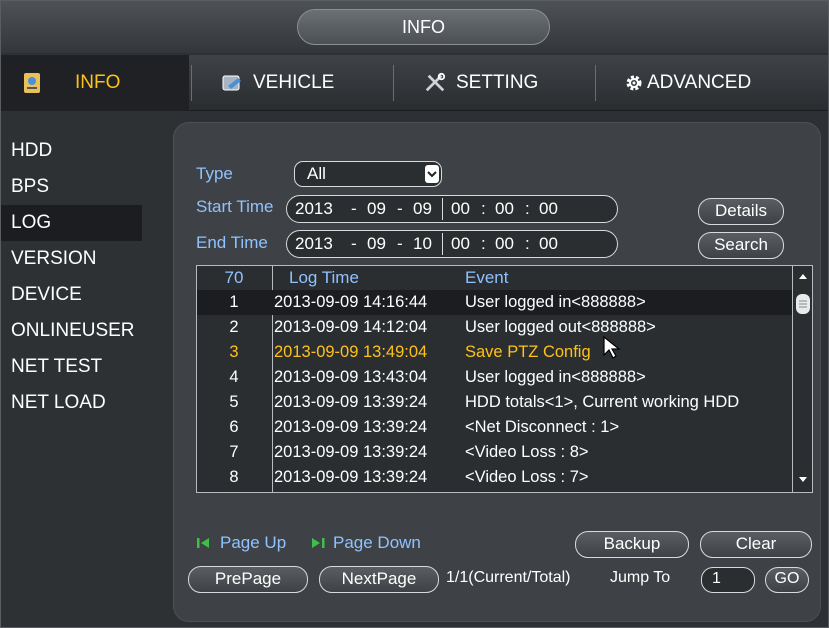 The width and height of the screenshot is (829, 628). I want to click on row-log-time: 2013-09-09 13:49:04, so click(351, 352).